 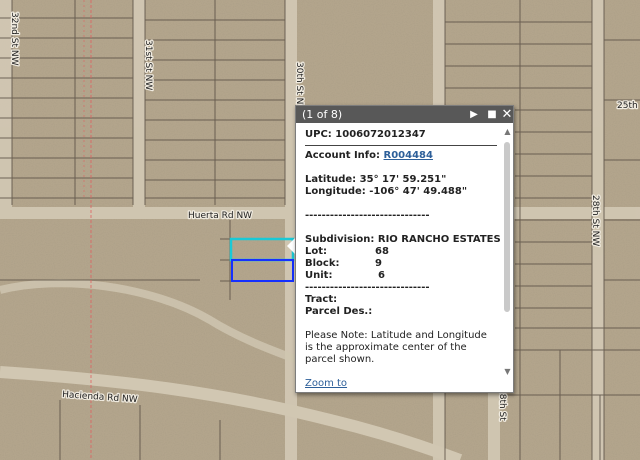 I want to click on longitude-value: -106° 47' 49.488", so click(x=418, y=191).